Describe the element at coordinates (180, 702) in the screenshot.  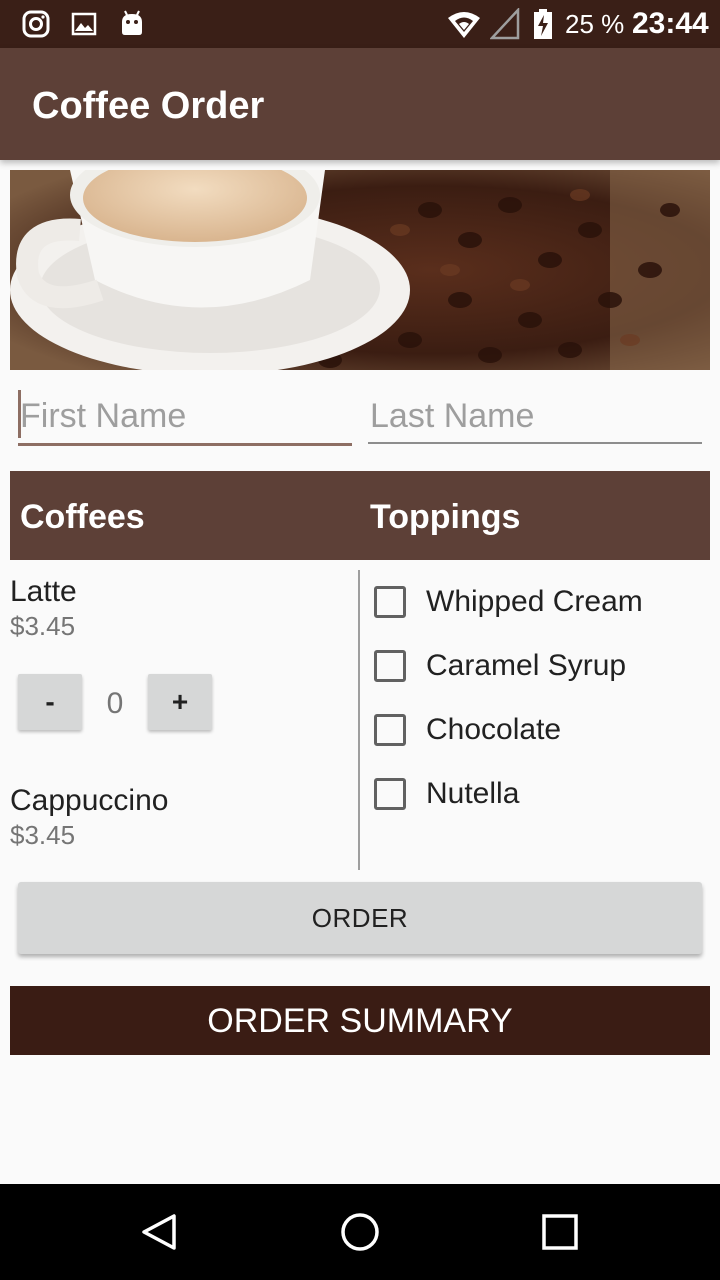
I see `increment-button: +` at that location.